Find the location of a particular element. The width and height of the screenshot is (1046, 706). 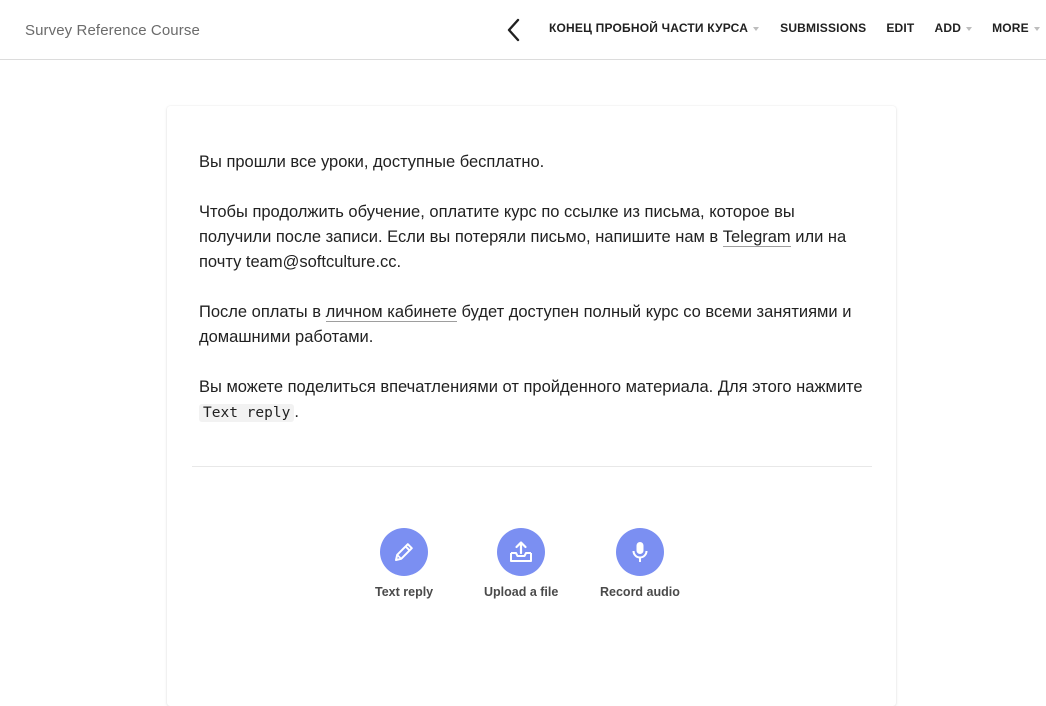

text-reply-button: Text reply is located at coordinates (404, 563).